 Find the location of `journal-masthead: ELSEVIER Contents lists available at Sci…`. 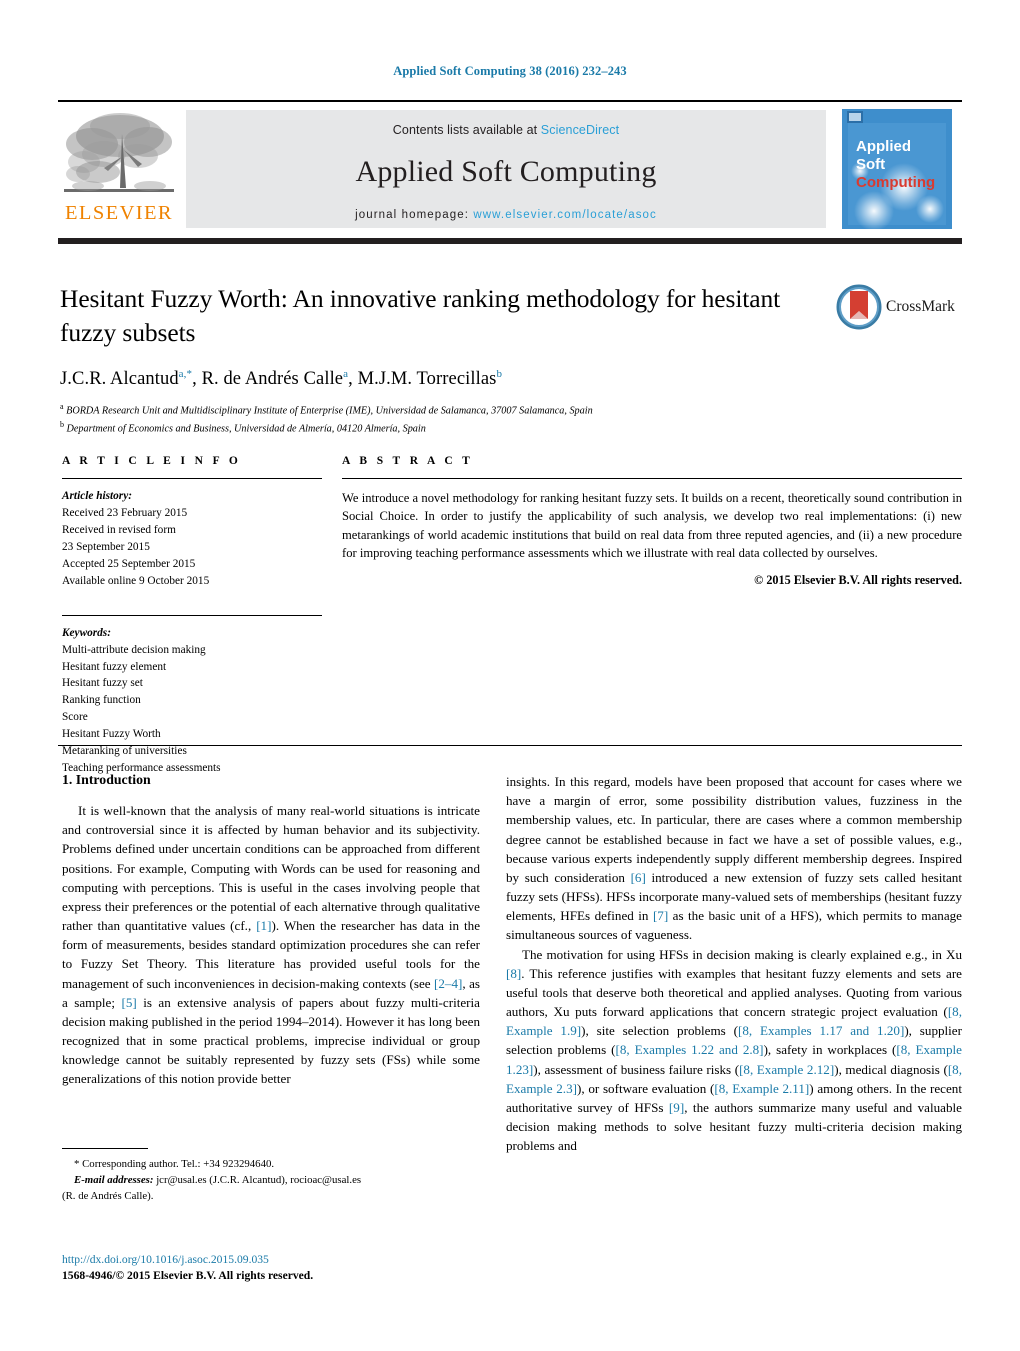

journal-masthead: ELSEVIER Contents lists available at Sci… is located at coordinates (510, 165).